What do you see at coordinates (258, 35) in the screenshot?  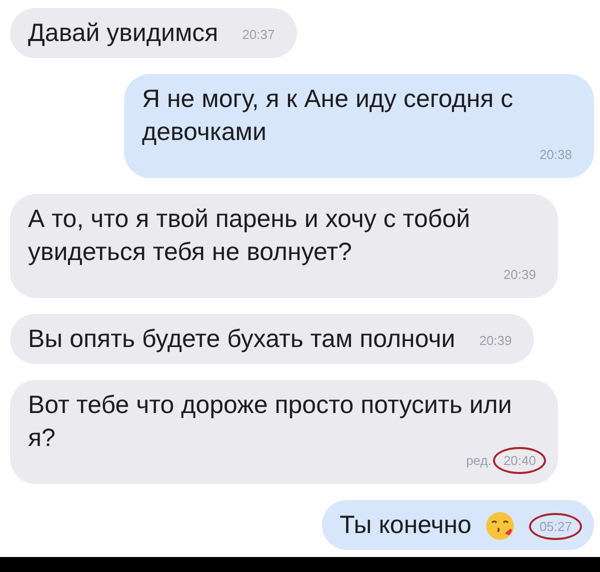 I see `message-time: 20:37` at bounding box center [258, 35].